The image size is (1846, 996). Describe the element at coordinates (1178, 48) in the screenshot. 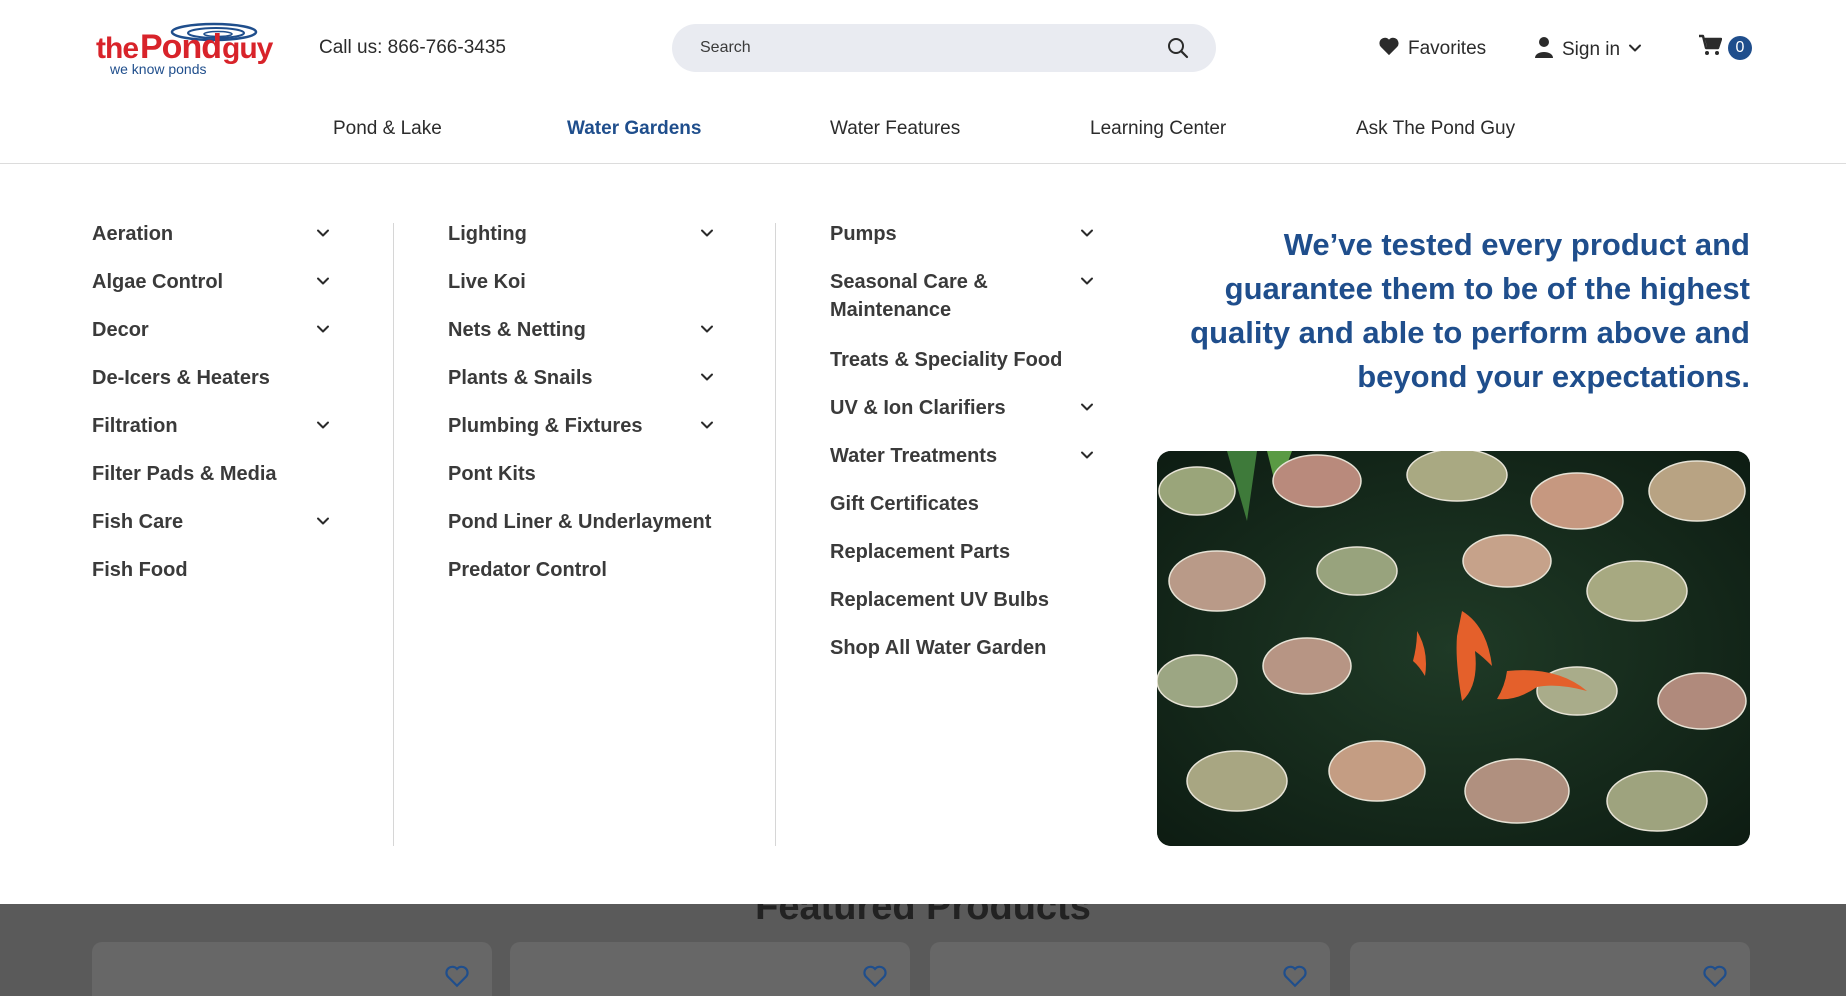

I see `search-icon` at that location.